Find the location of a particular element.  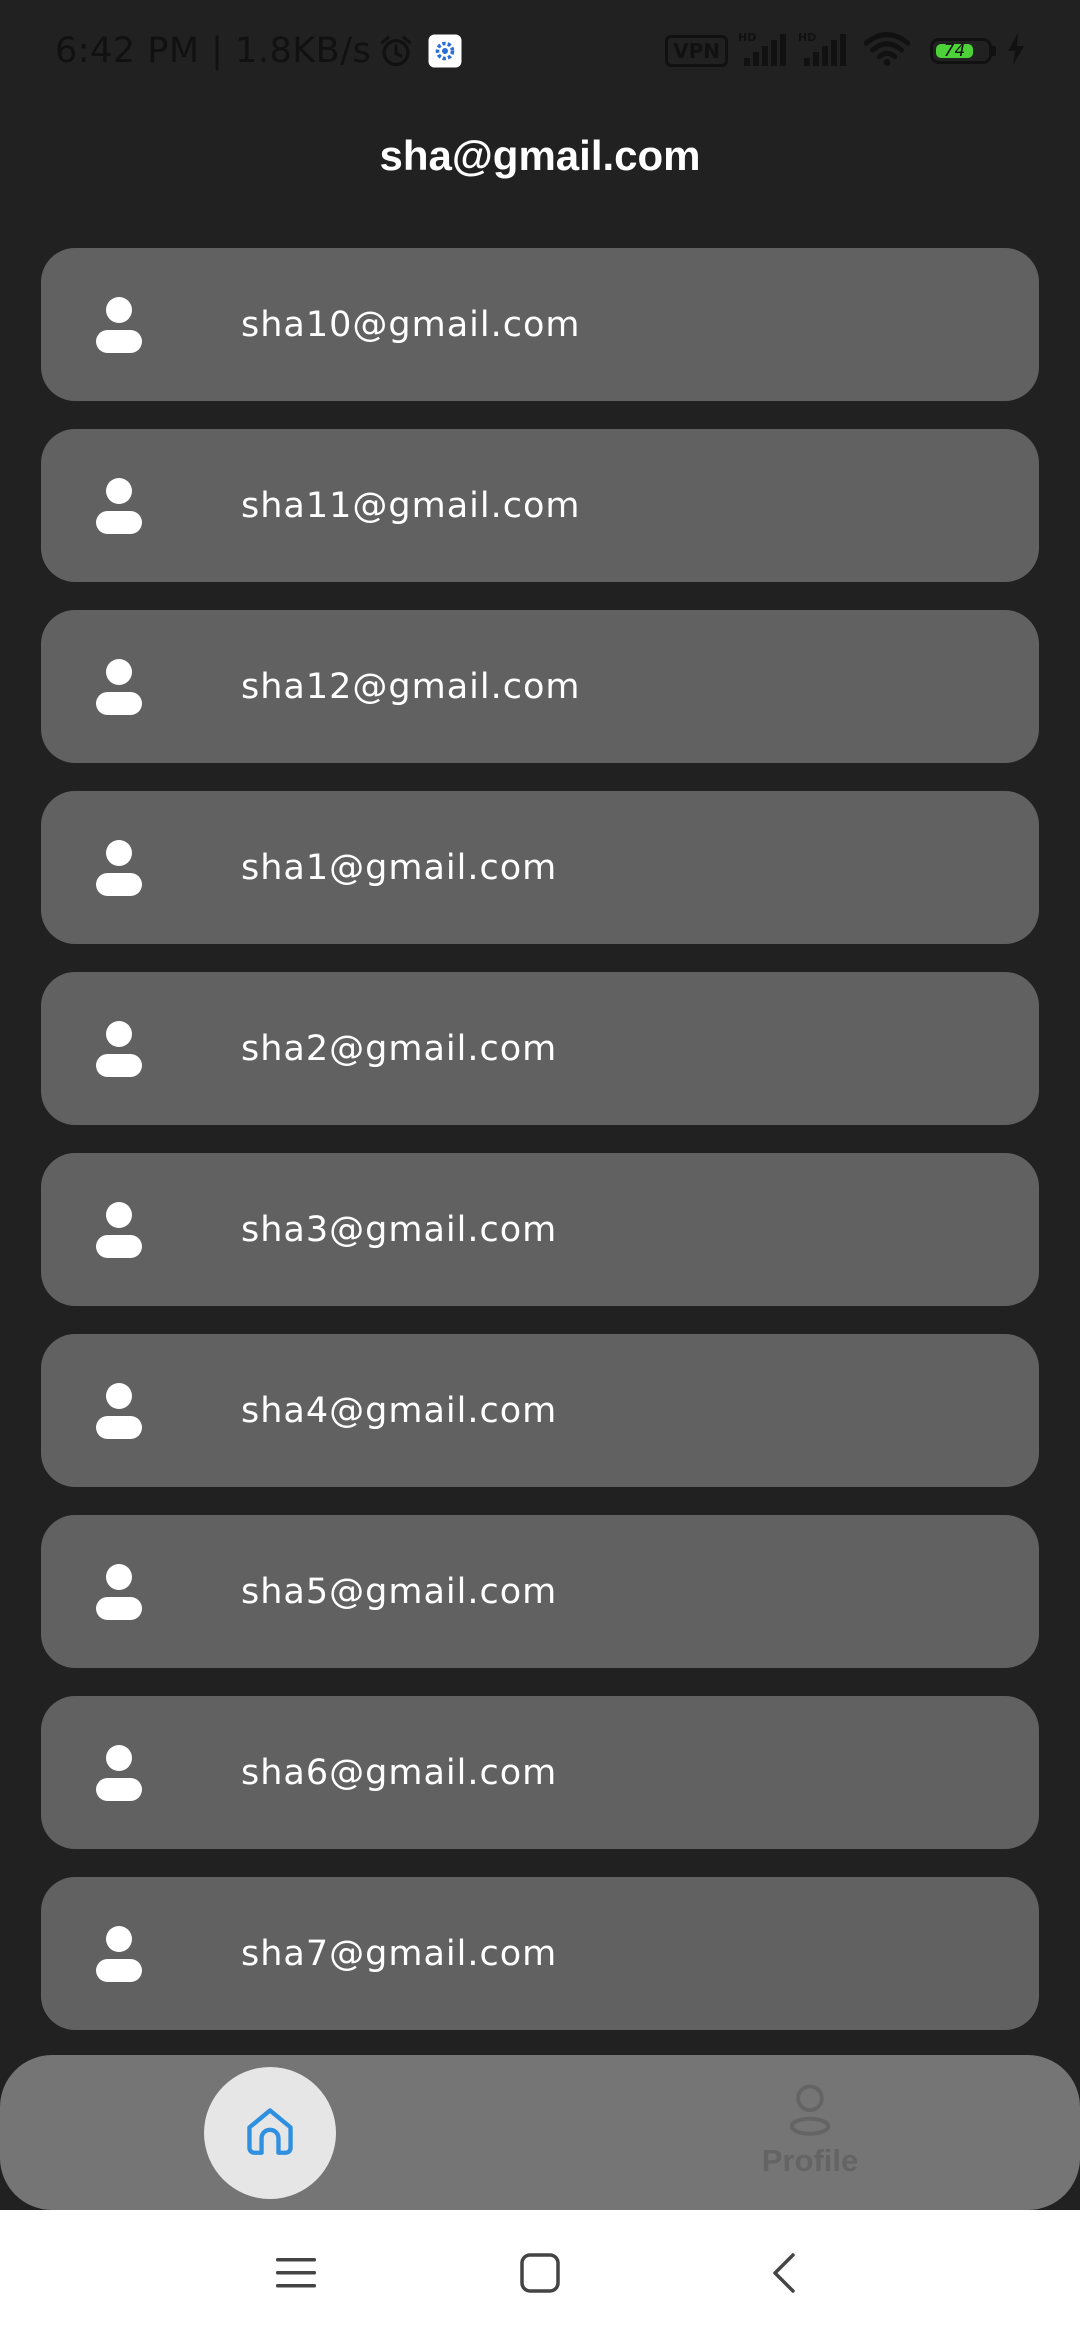

user-email: sha1@gmail.com is located at coordinates (399, 867).